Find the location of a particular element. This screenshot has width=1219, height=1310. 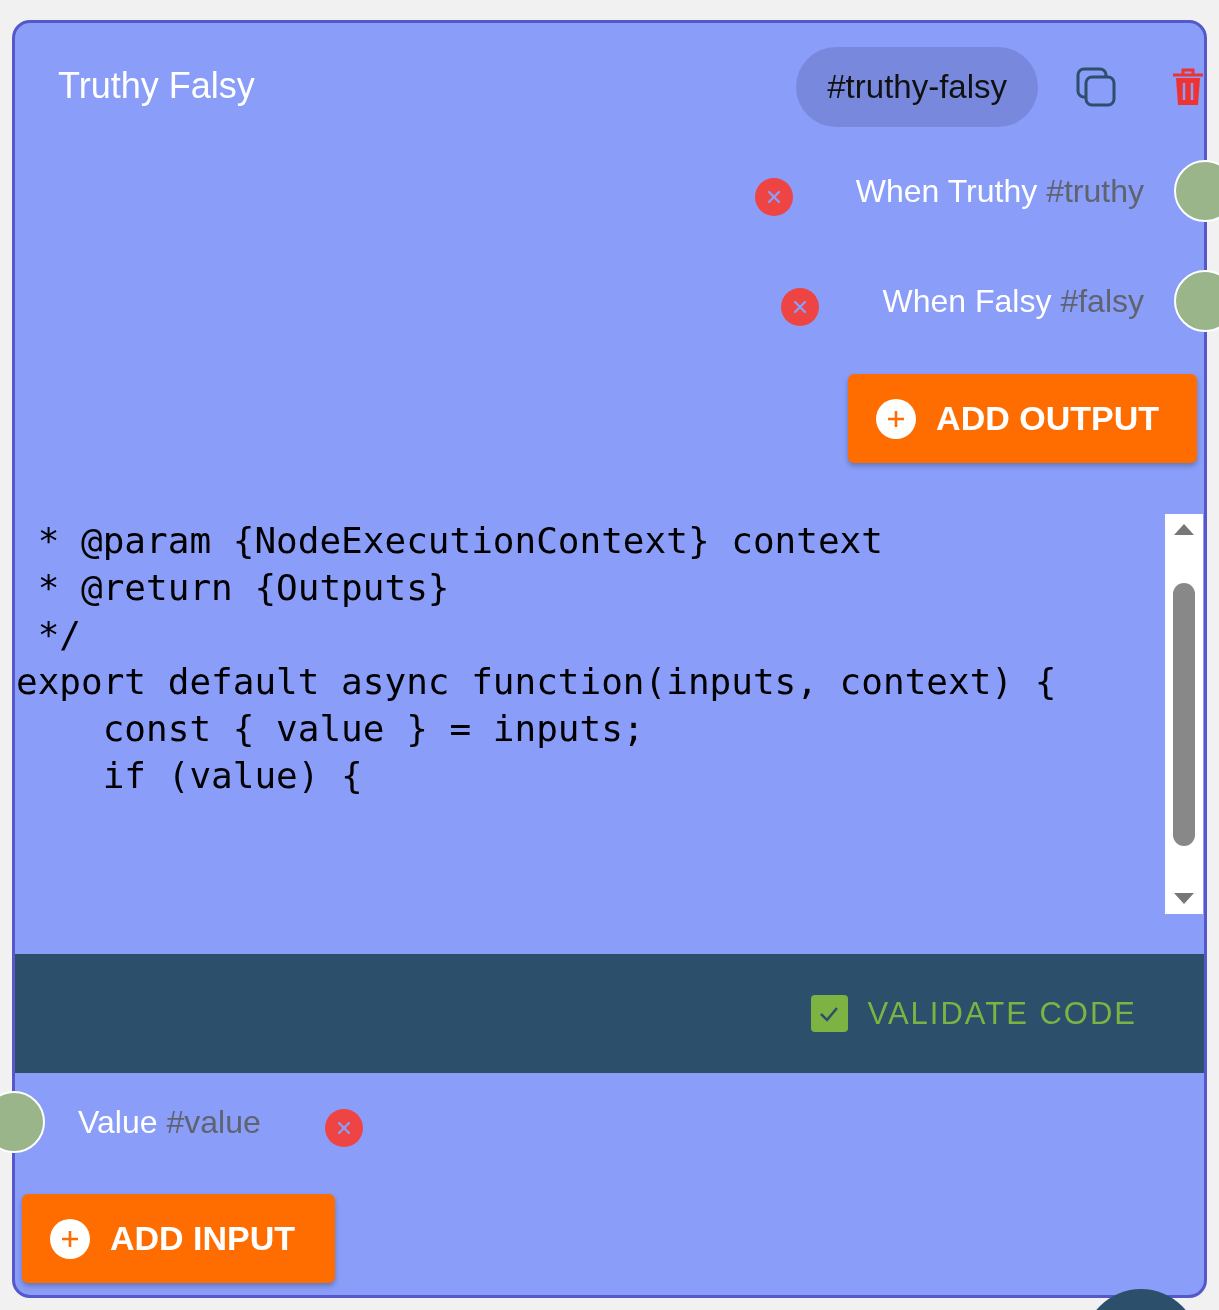

add-output-button: ADD OUTPUT is located at coordinates (1022, 418).